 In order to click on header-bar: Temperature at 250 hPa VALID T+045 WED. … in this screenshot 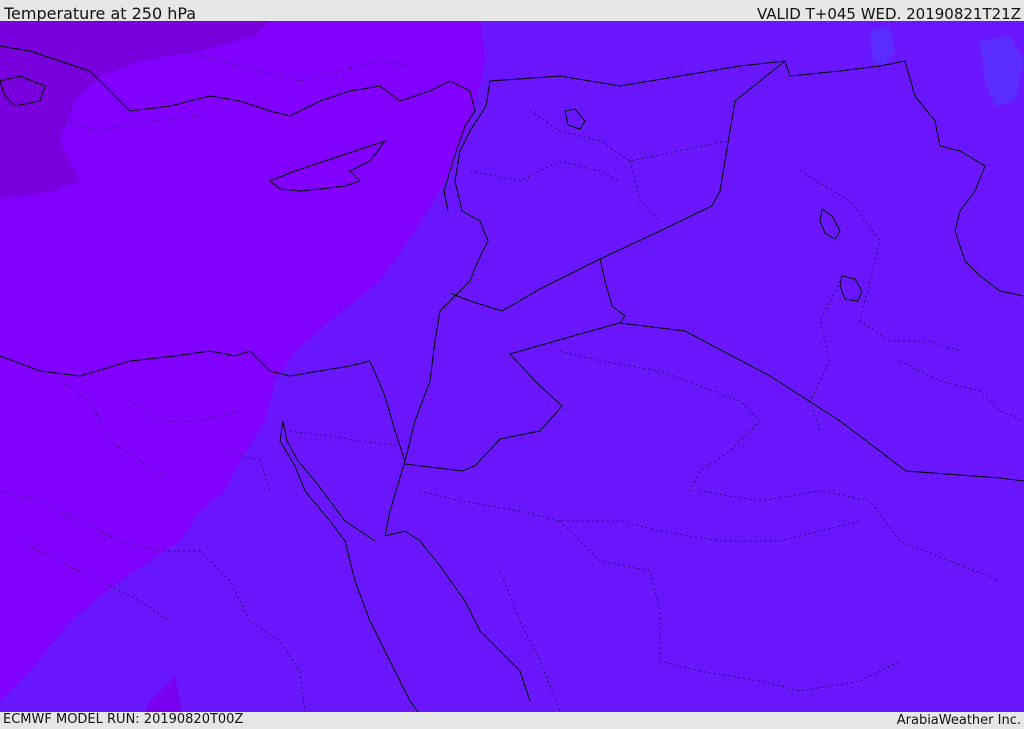, I will do `click(512, 11)`.